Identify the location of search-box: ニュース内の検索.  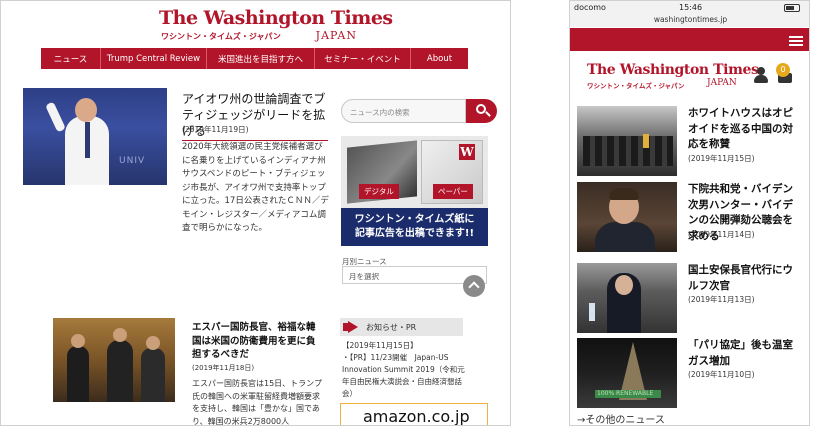
(419, 111).